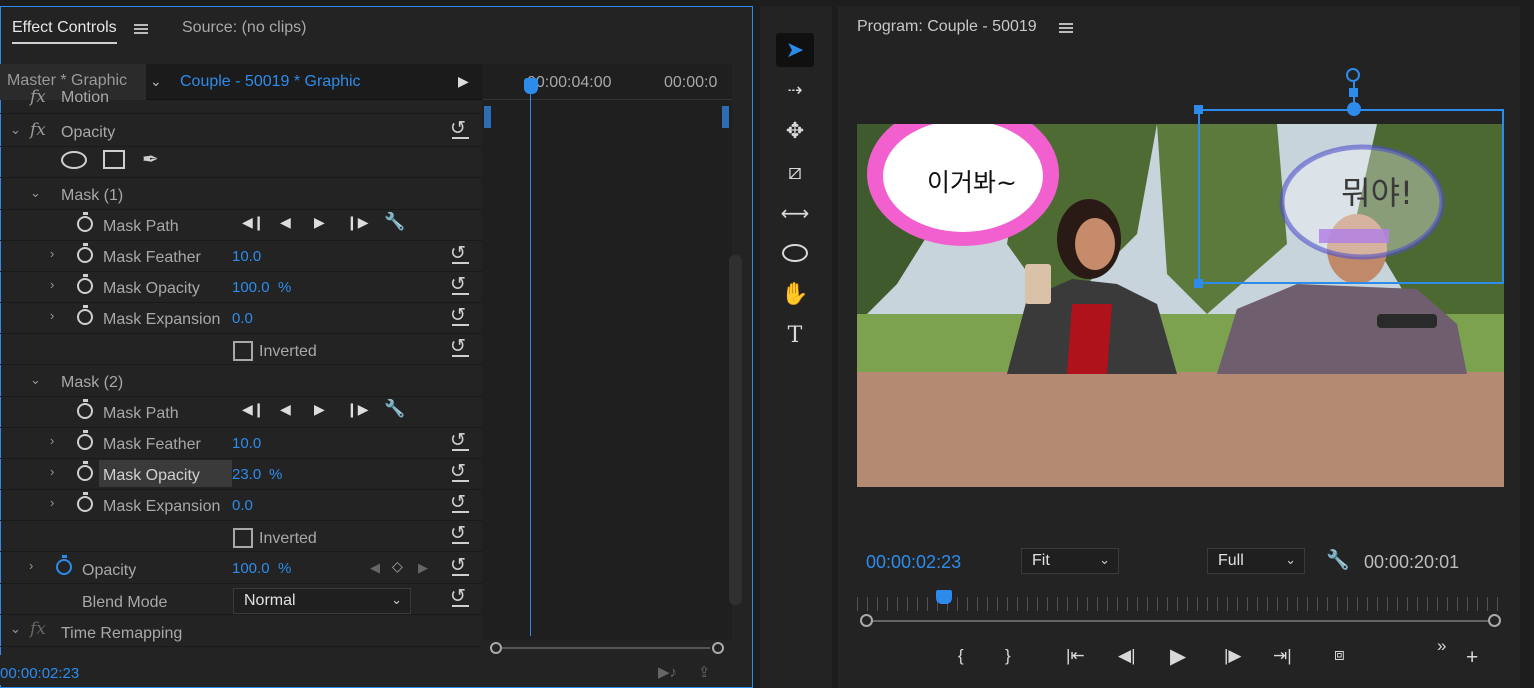 This screenshot has height=688, width=1534. Describe the element at coordinates (397, 566) in the screenshot. I see `add-keyframe-icon: ◇` at that location.